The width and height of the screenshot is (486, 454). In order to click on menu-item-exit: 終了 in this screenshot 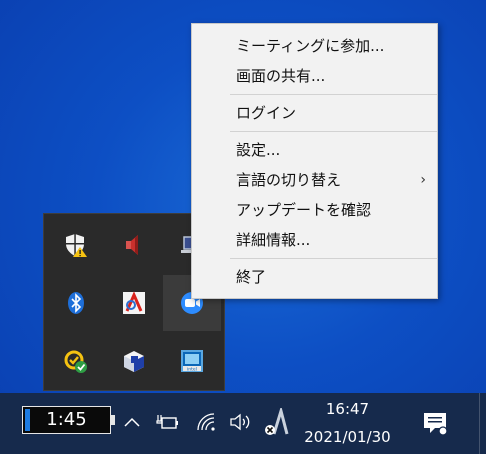, I will do `click(314, 277)`.